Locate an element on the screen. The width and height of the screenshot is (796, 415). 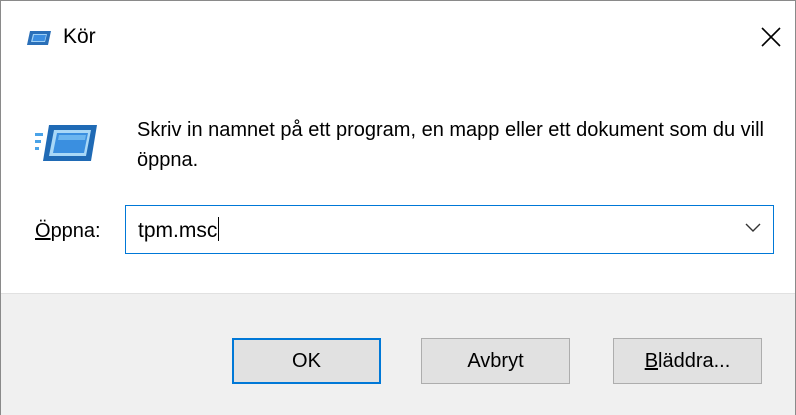
open-combobox: tpm.msc is located at coordinates (449, 229).